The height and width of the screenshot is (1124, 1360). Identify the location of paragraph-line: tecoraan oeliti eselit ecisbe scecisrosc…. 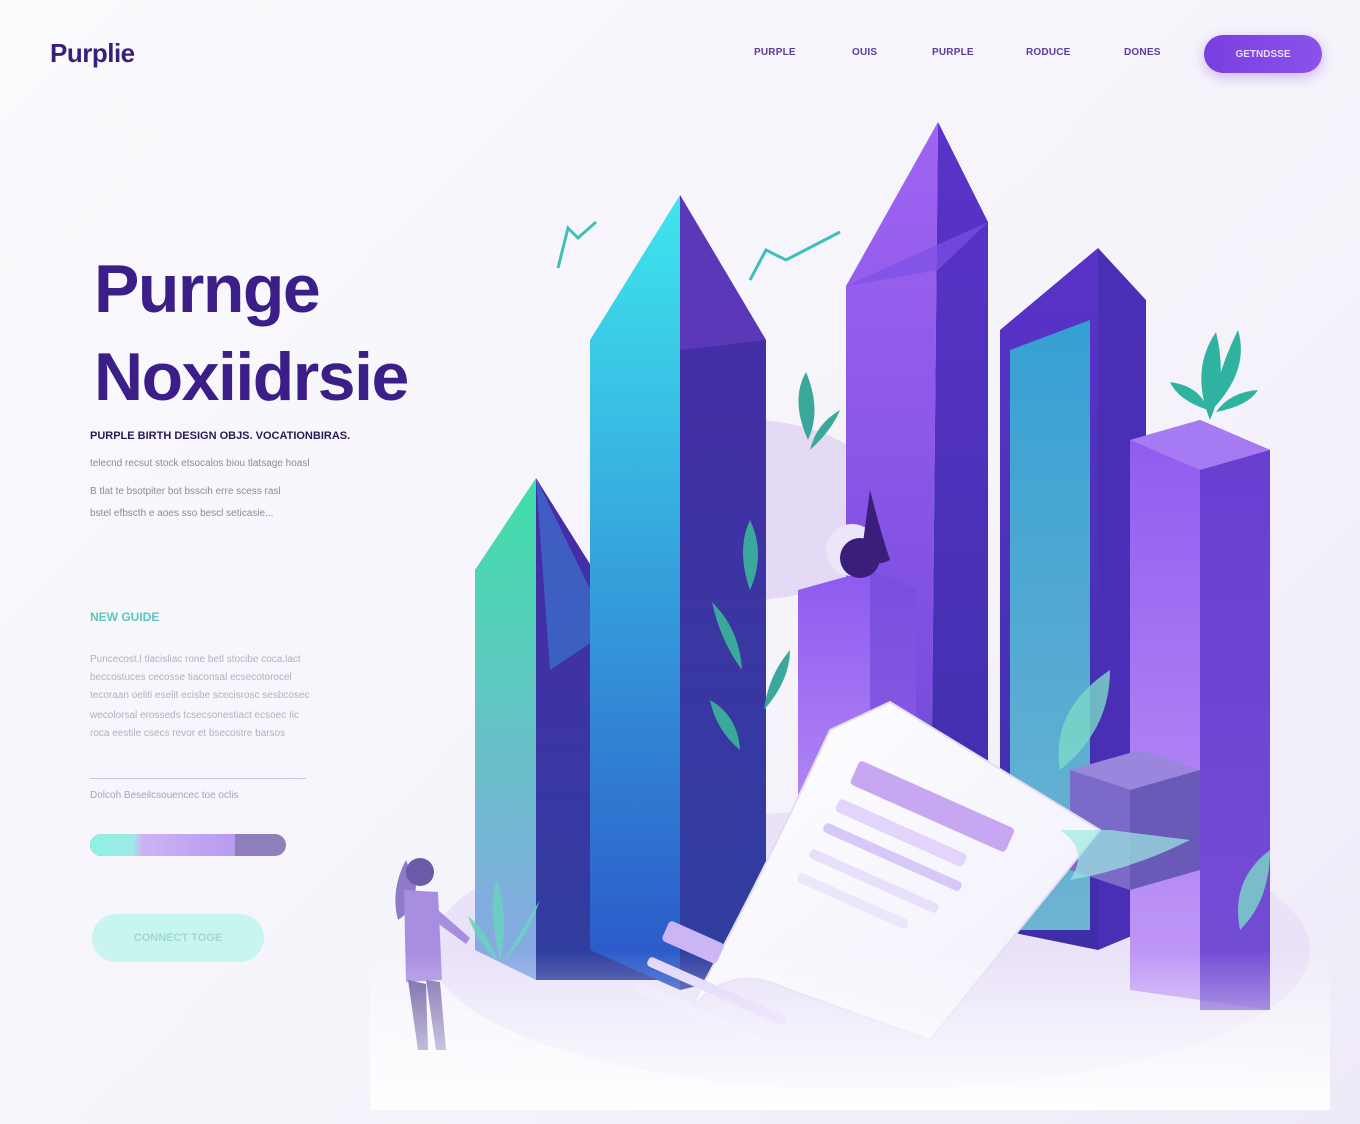
(200, 695).